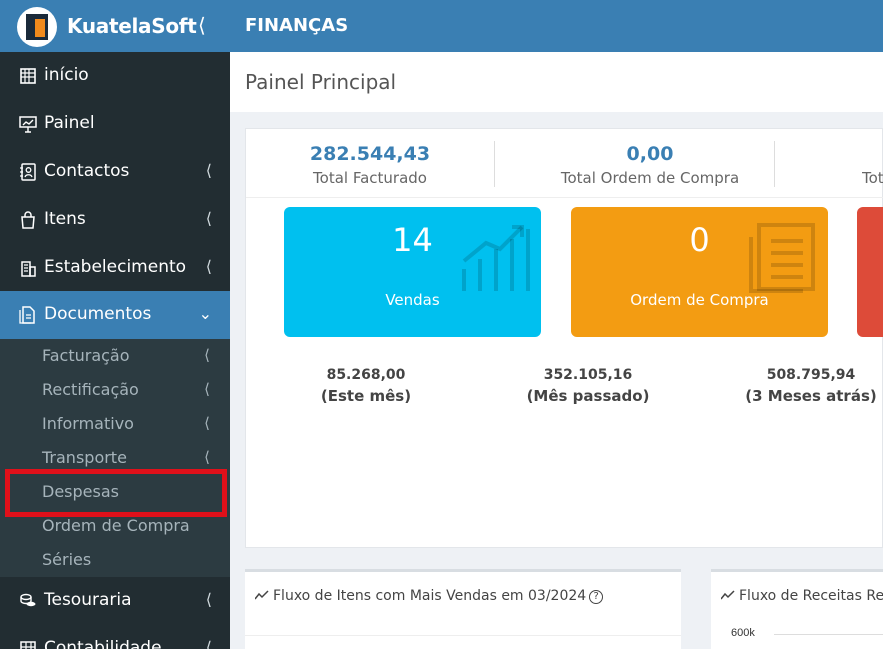 This screenshot has height=649, width=883. Describe the element at coordinates (69, 123) in the screenshot. I see `sidebar-item-label: Painel` at that location.